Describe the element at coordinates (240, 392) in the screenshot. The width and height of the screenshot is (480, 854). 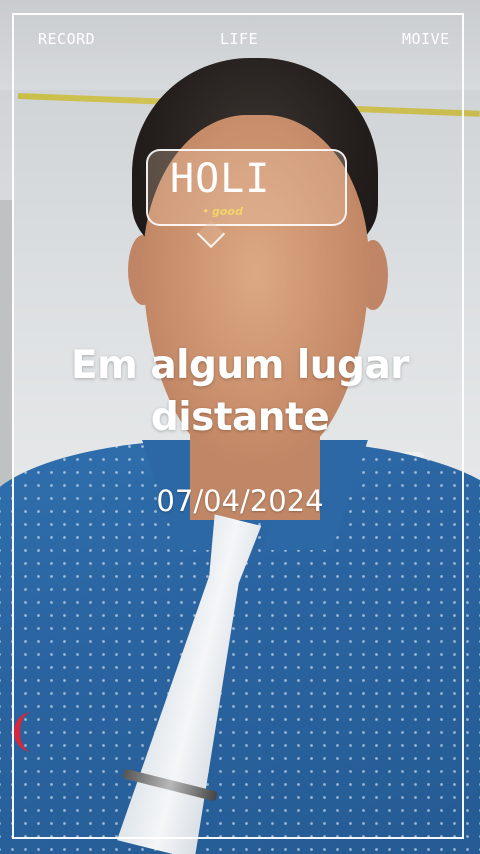
I see `caption-text: Em algum lugar distante` at that location.